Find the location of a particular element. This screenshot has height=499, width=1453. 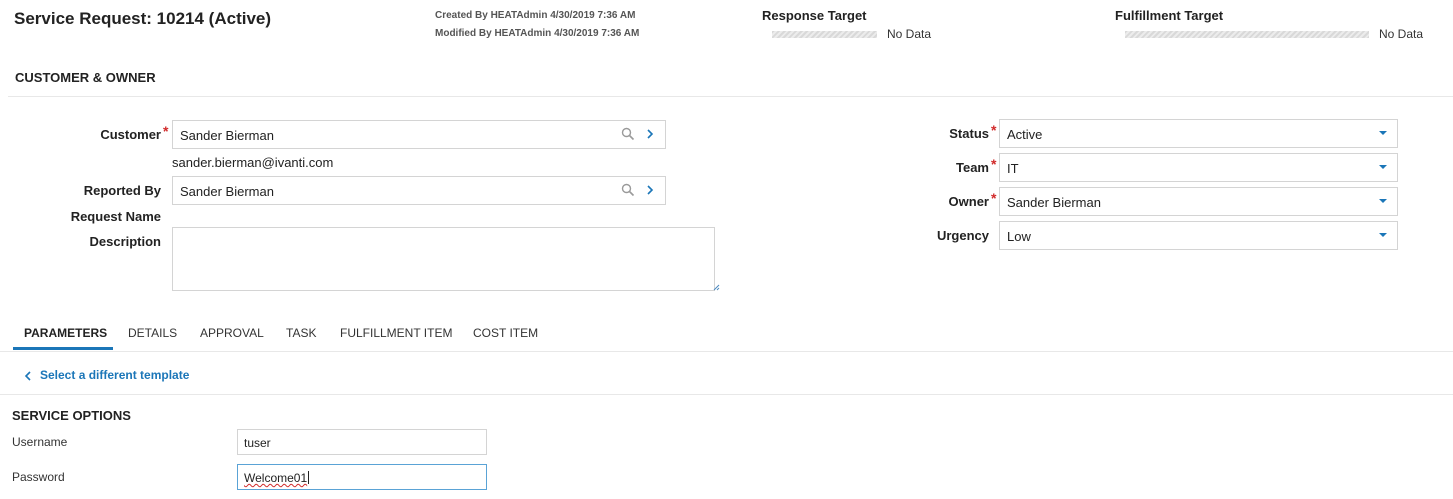

customer-value: Sander Bierman is located at coordinates (227, 135).